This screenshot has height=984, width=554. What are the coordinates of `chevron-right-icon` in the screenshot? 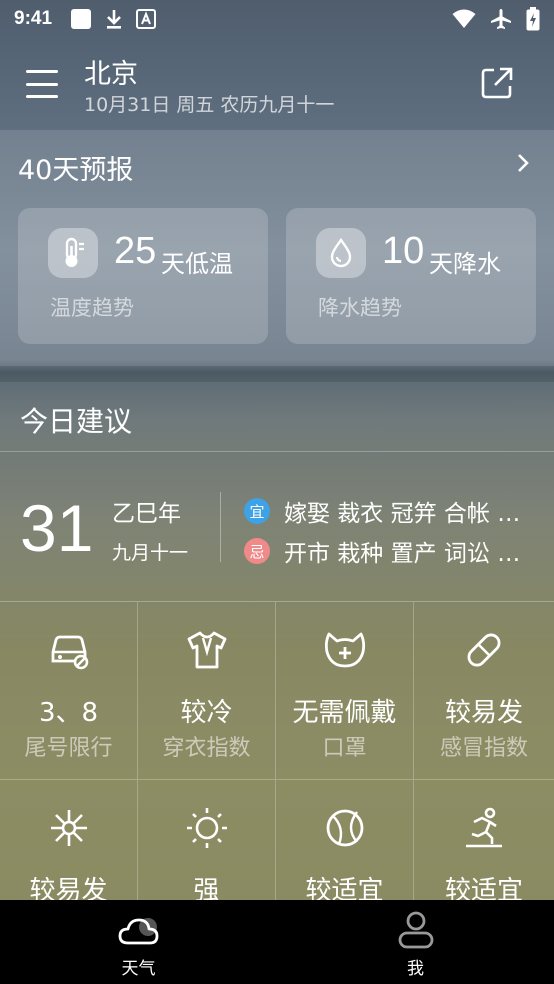 It's located at (523, 163).